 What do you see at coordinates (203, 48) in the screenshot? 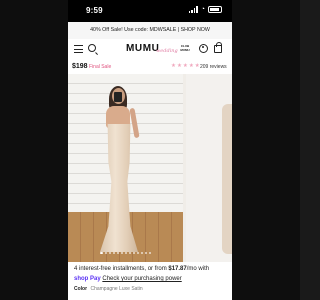
I see `account-icon` at bounding box center [203, 48].